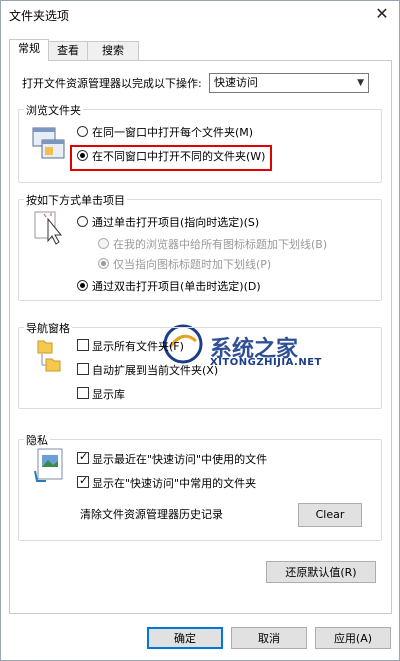  Describe the element at coordinates (176, 286) in the screenshot. I see `double-click-label: 通过双击打开项目(单击时选定)(D)` at that location.